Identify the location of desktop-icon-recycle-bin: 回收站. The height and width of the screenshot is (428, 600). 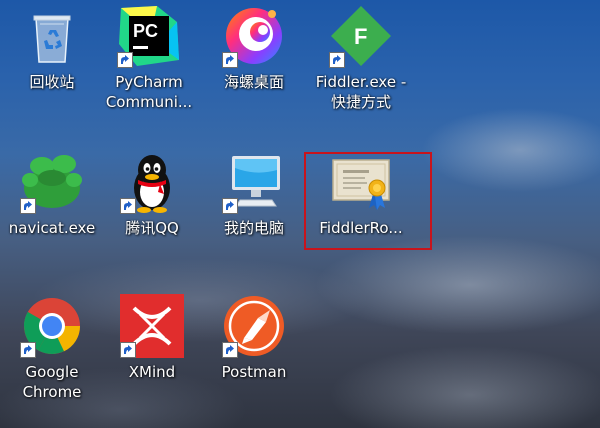
(52, 48).